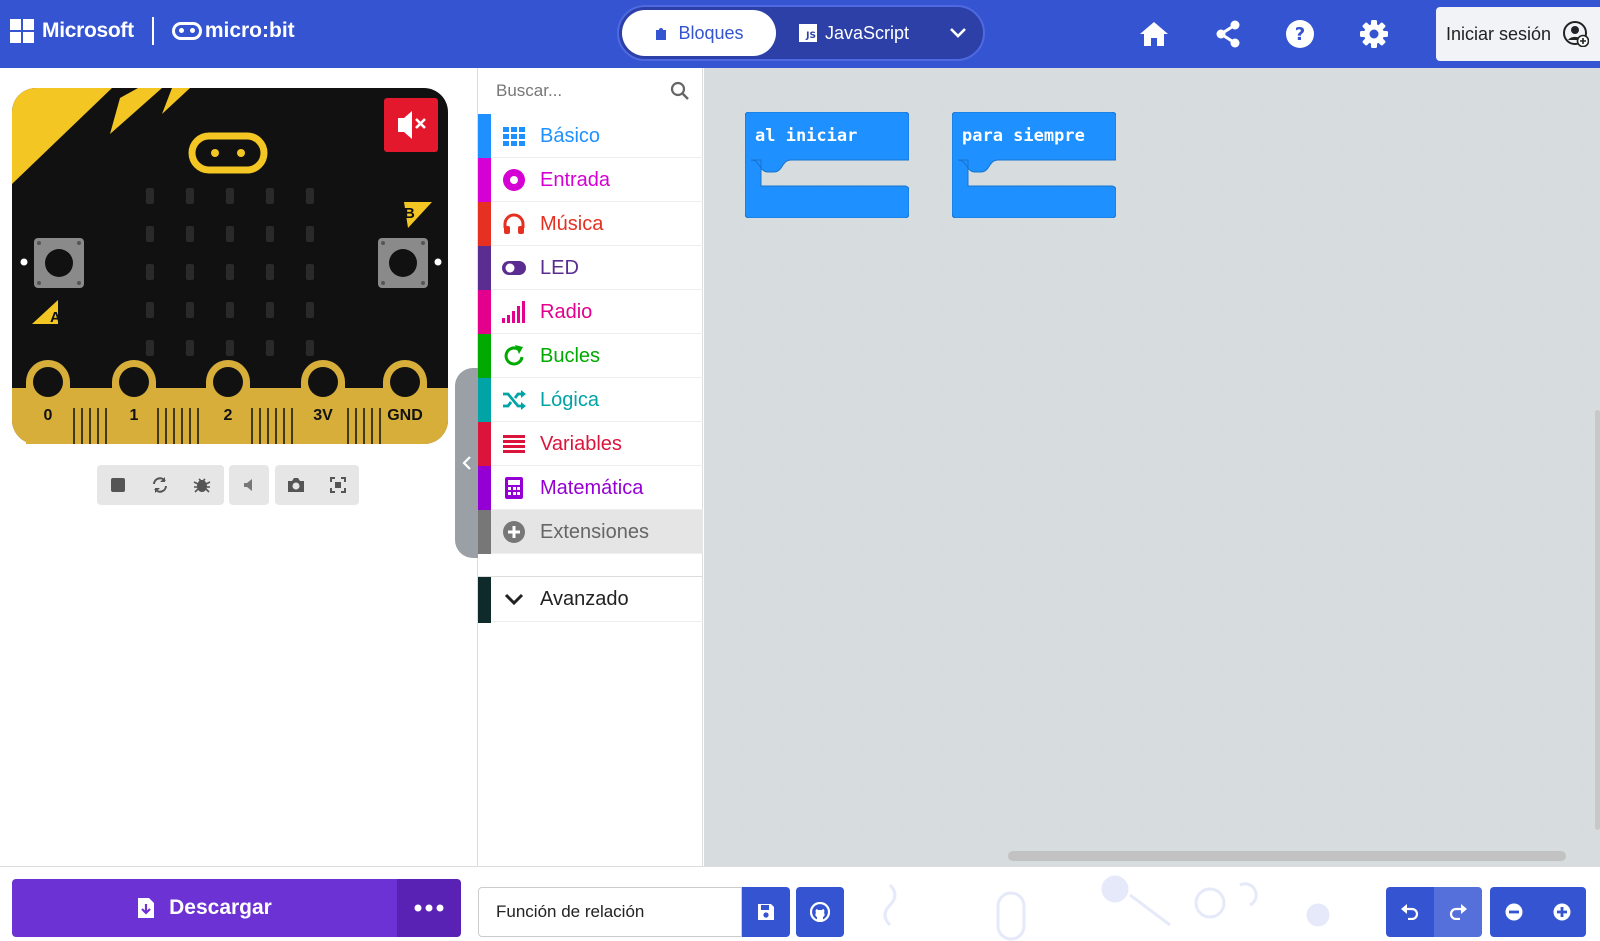 This screenshot has height=941, width=1600. What do you see at coordinates (1106, 908) in the screenshot?
I see `background-decoration` at bounding box center [1106, 908].